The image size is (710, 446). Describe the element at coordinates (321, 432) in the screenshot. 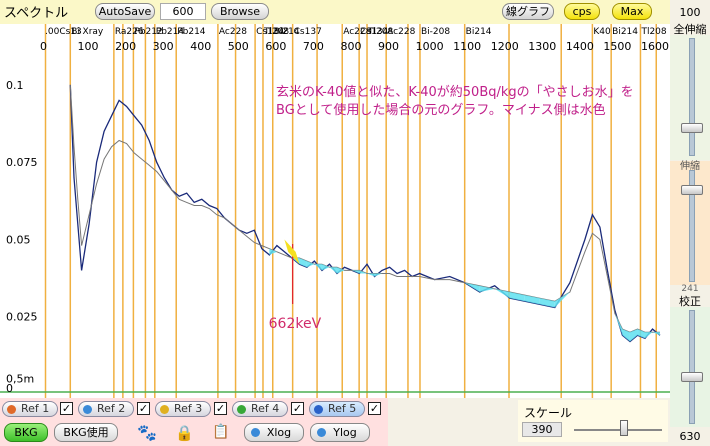

I see `ylog-icon` at that location.